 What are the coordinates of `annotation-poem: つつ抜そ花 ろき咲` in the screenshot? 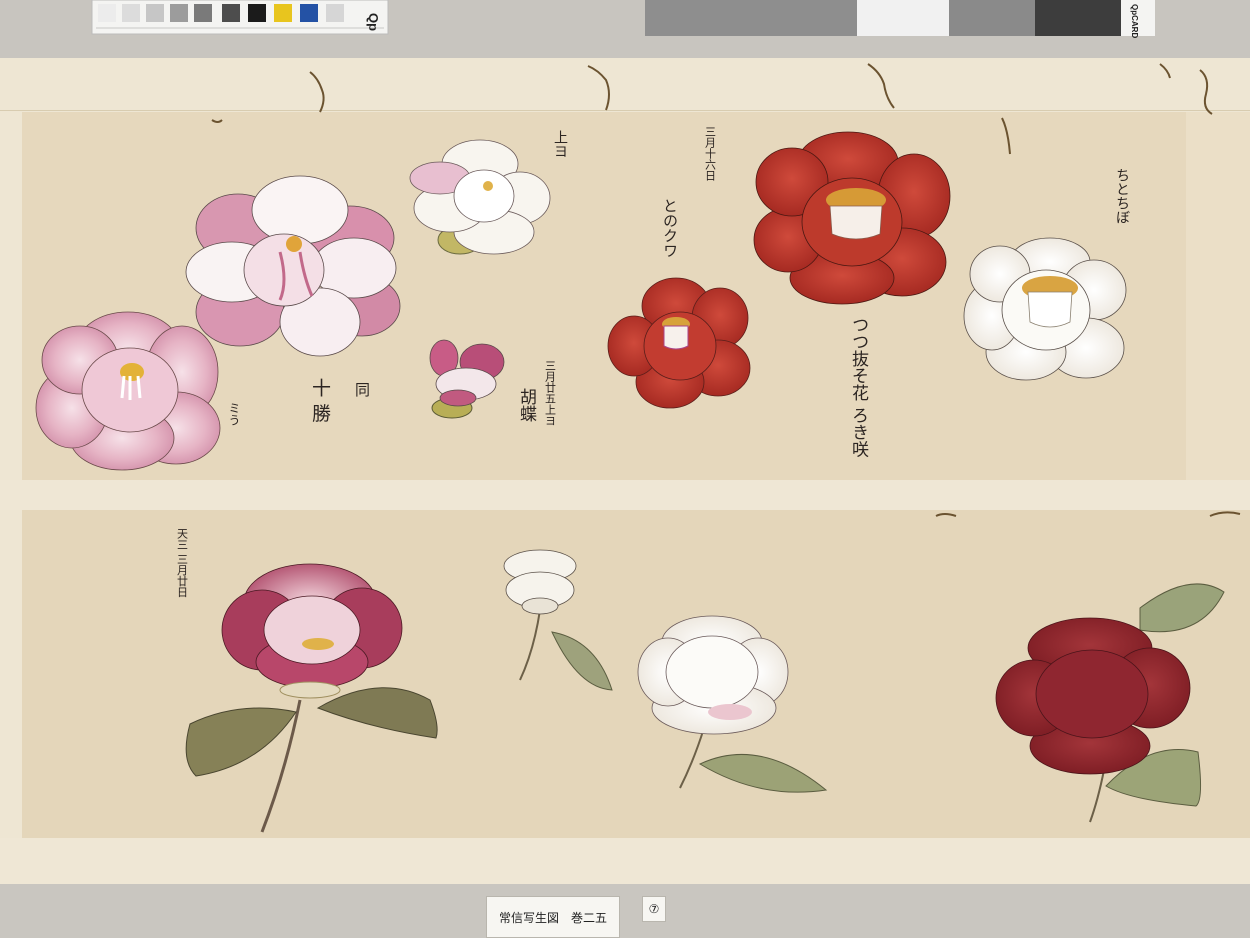 It's located at (858, 386).